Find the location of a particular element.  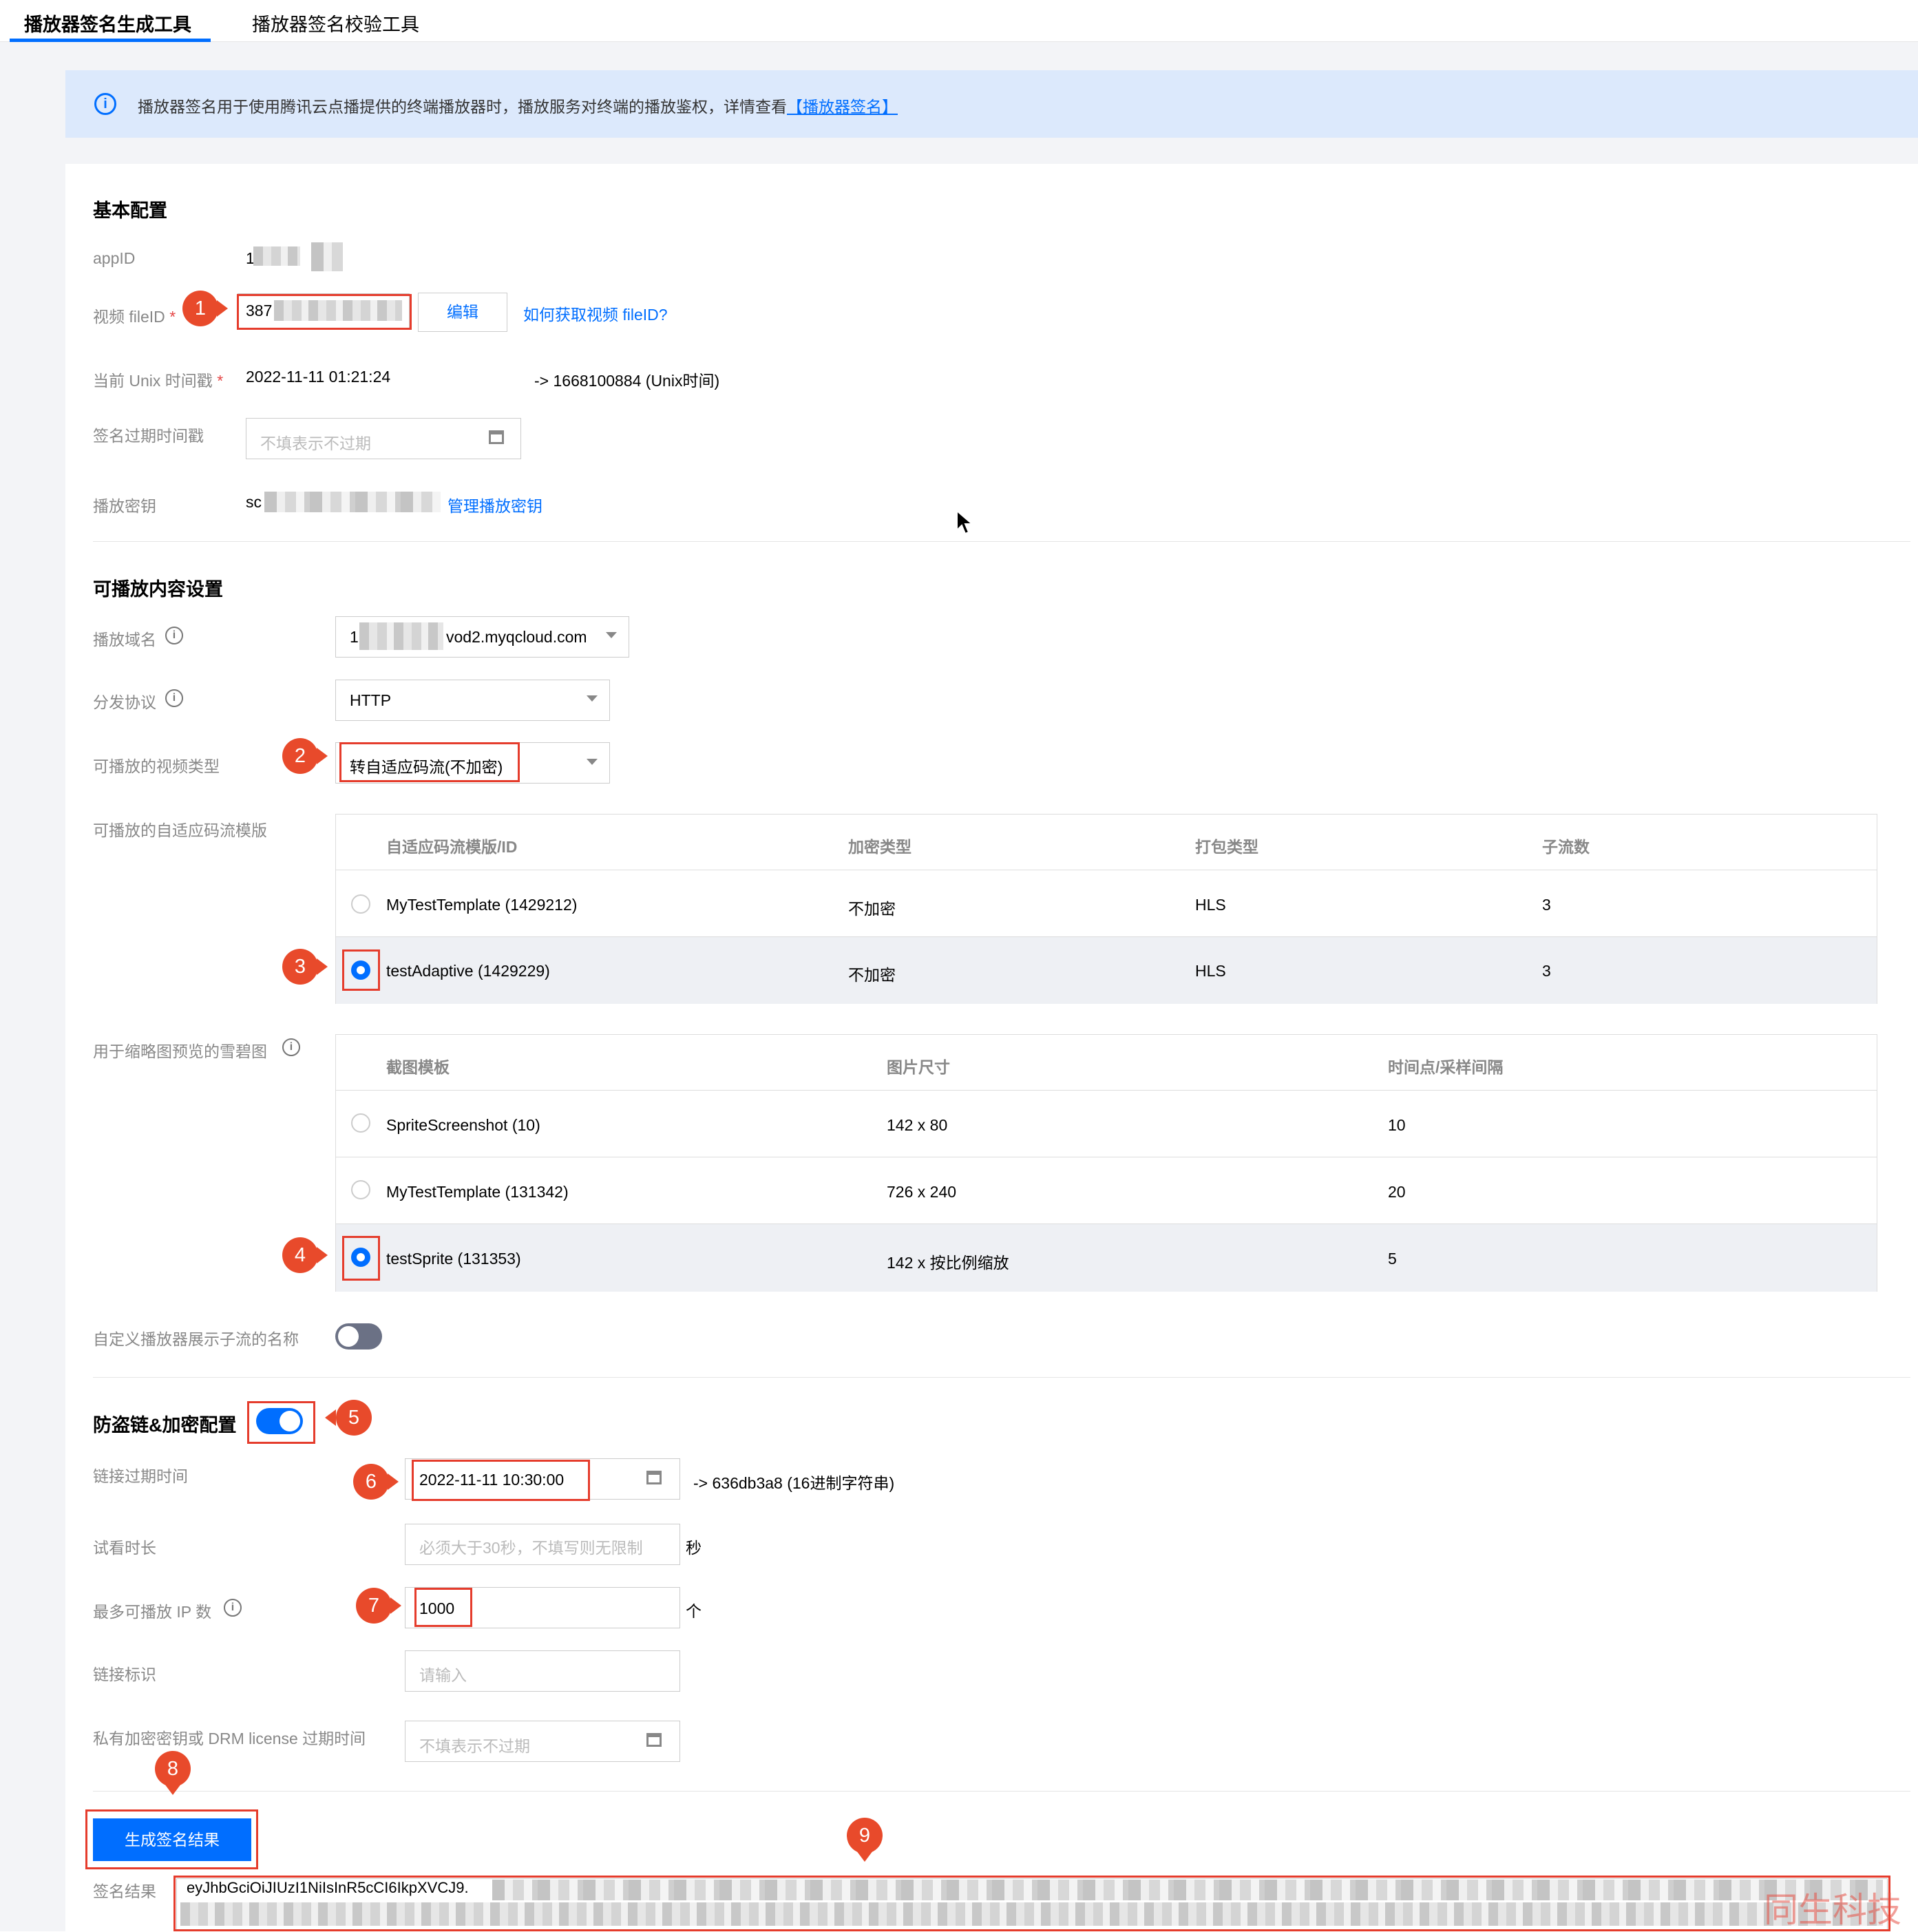

section-title-content: 可播放内容设置 is located at coordinates (158, 589).